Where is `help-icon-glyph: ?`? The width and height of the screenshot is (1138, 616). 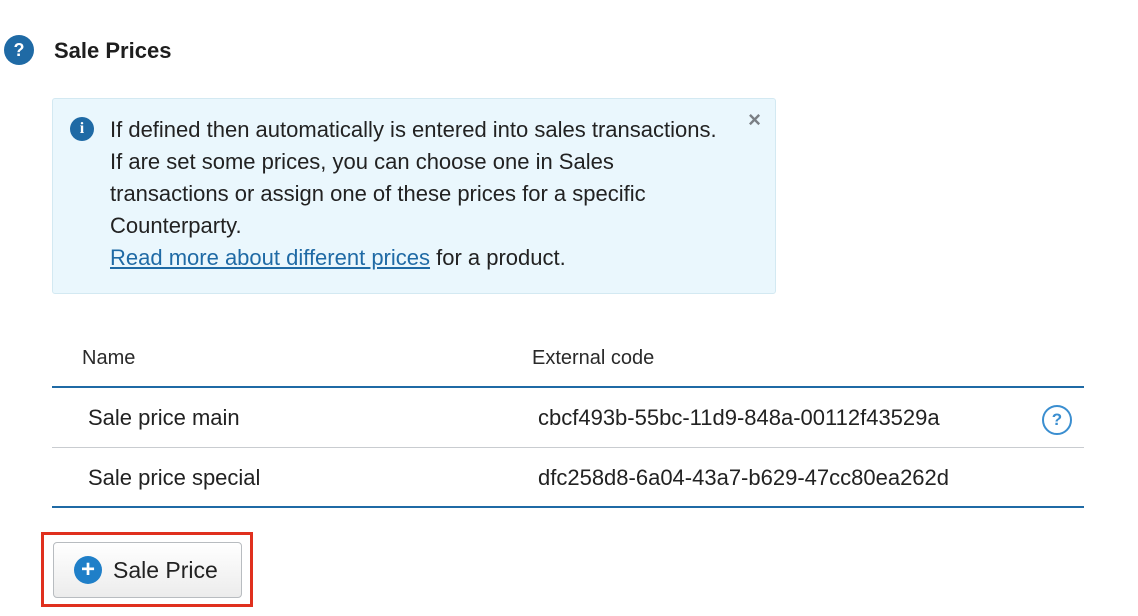 help-icon-glyph: ? is located at coordinates (19, 49).